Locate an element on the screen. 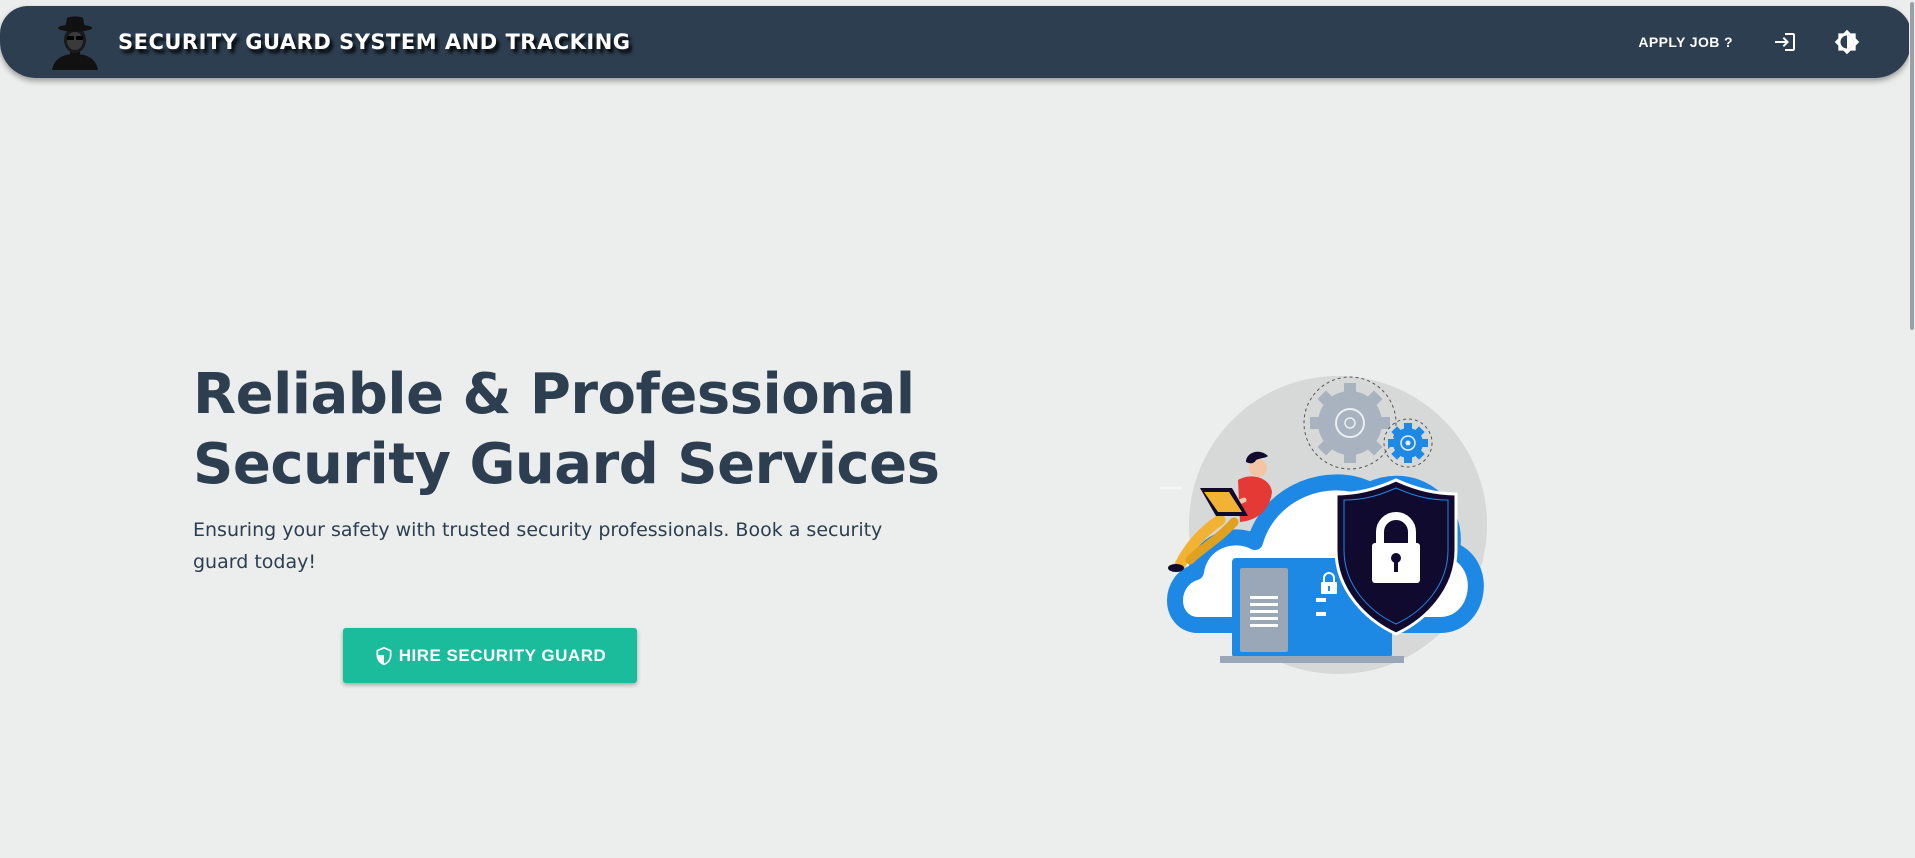 The image size is (1915, 858). hire-security-guard-button: HIRE SECURITY GUARD is located at coordinates (490, 655).